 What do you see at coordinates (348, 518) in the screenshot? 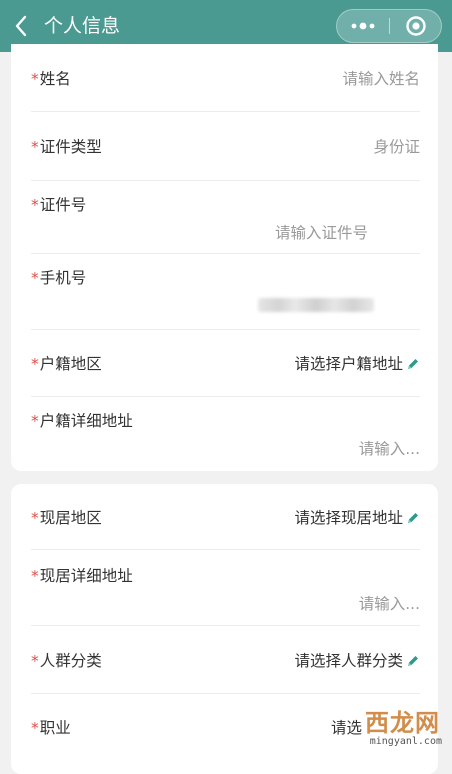
I see `residence-region-value: 请选择现居地址` at bounding box center [348, 518].